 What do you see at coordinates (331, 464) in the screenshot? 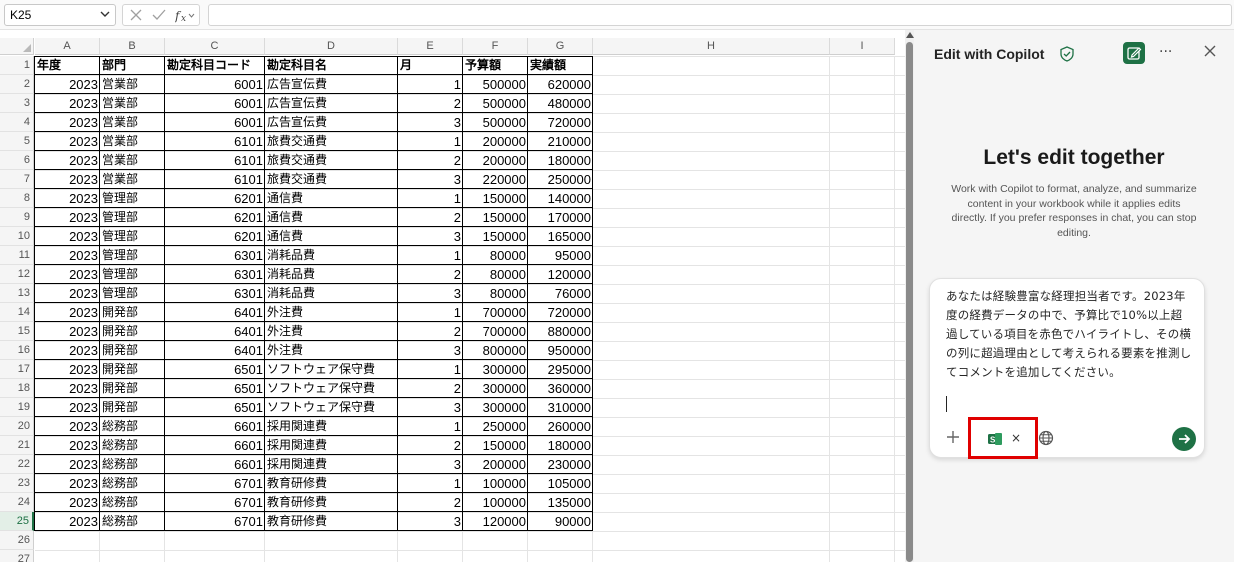
I see `table-cell: 採用関連費` at bounding box center [331, 464].